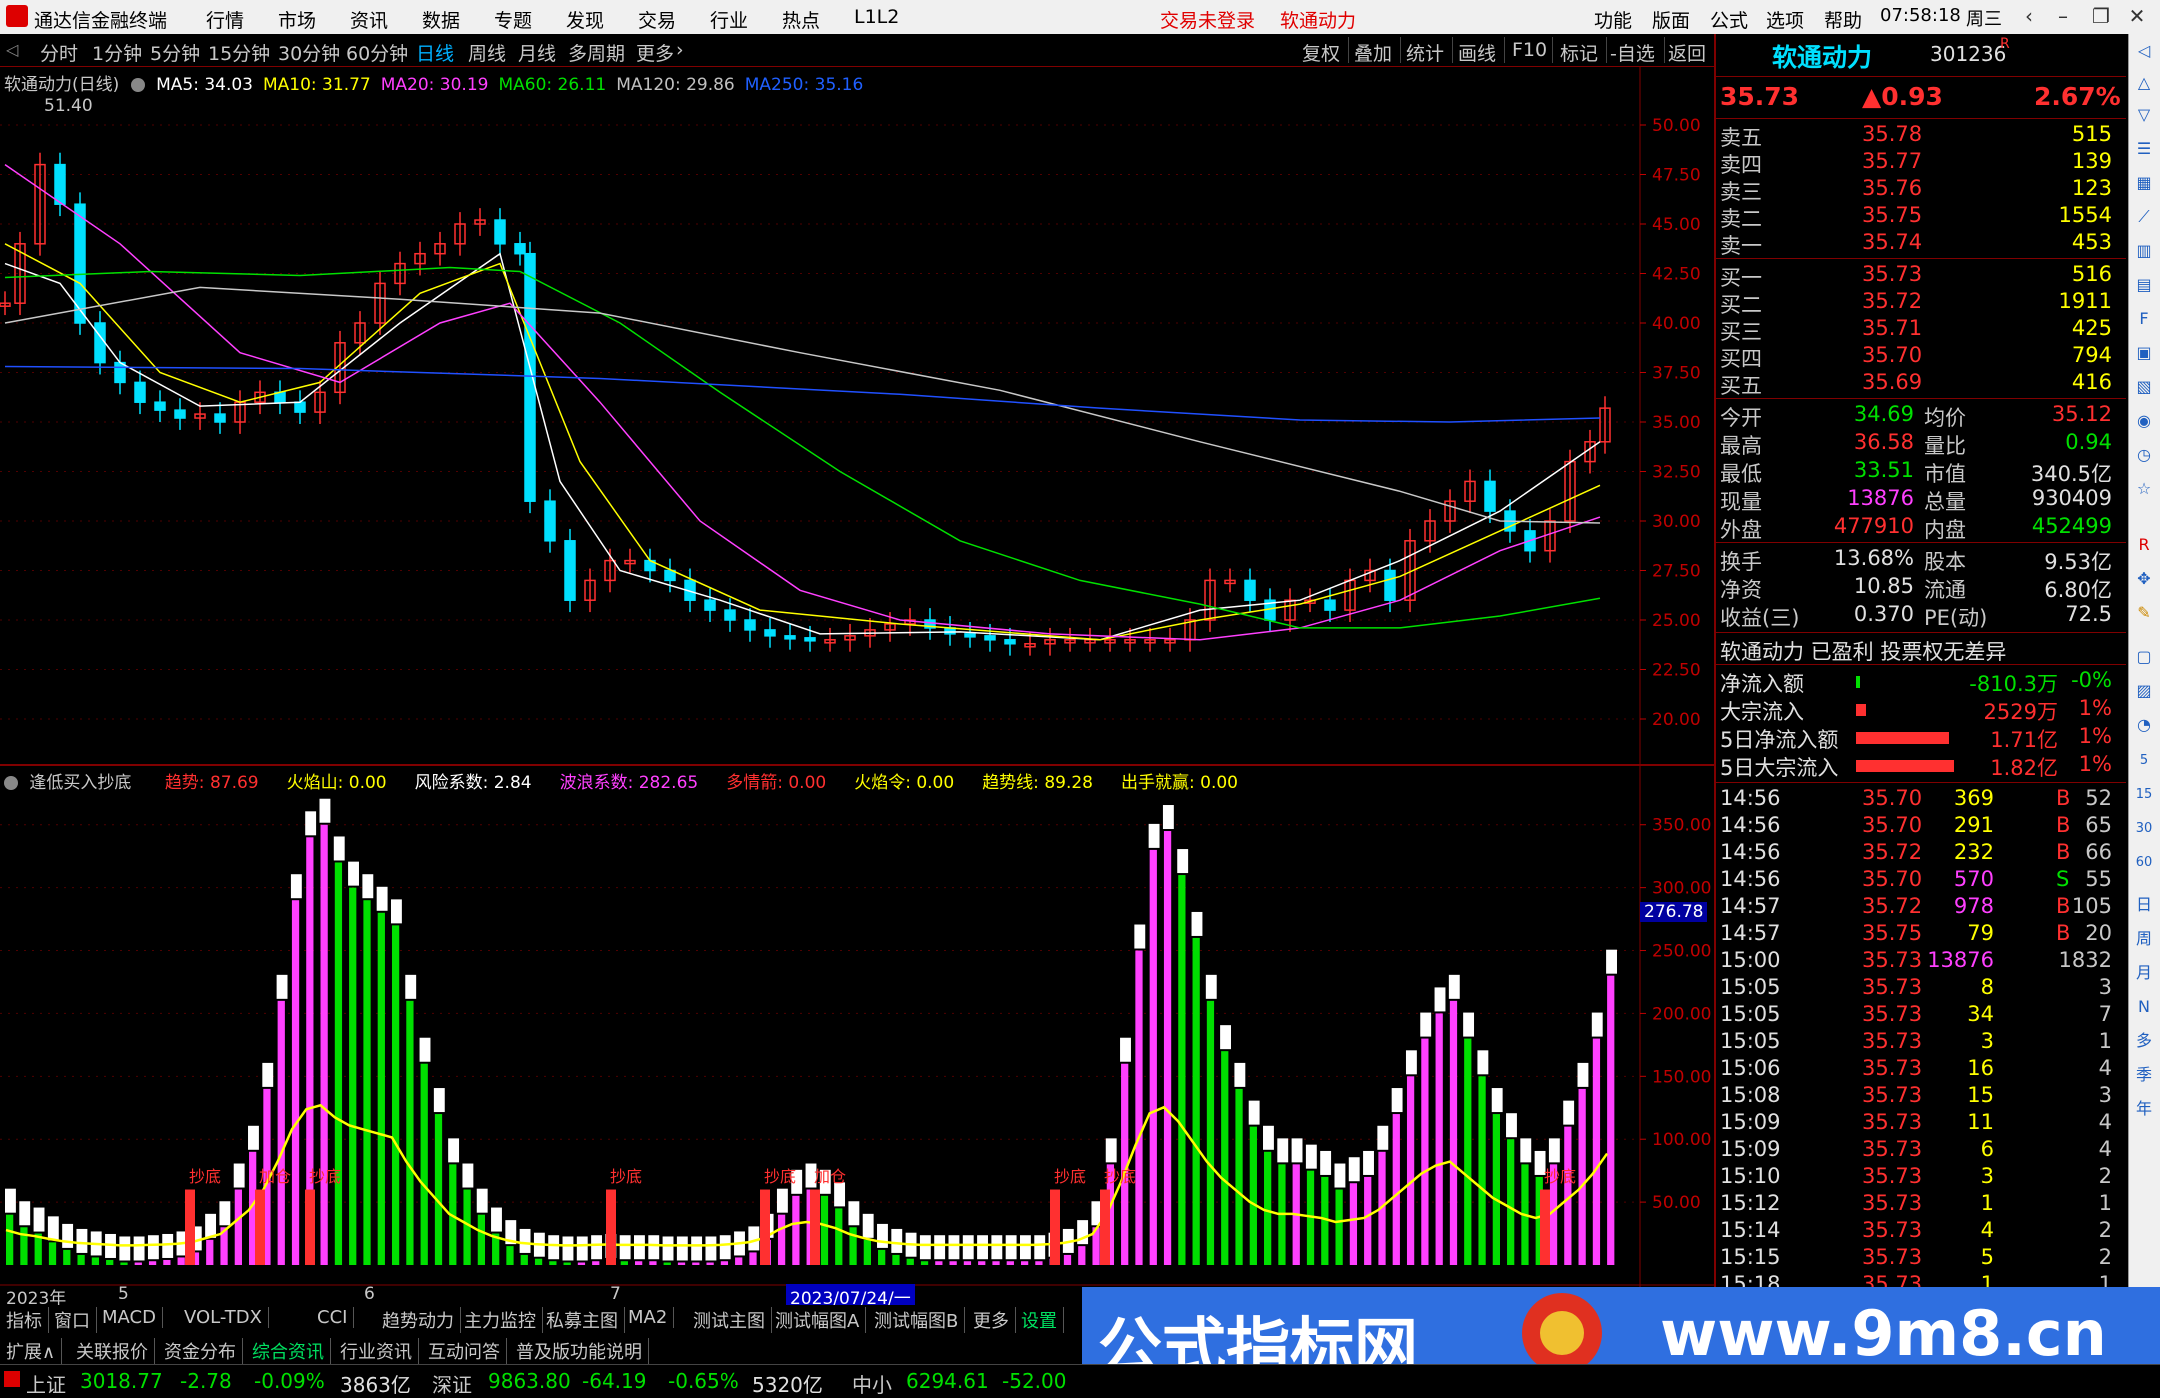 This screenshot has width=2160, height=1398. I want to click on chevron-right-icon: ›, so click(680, 50).